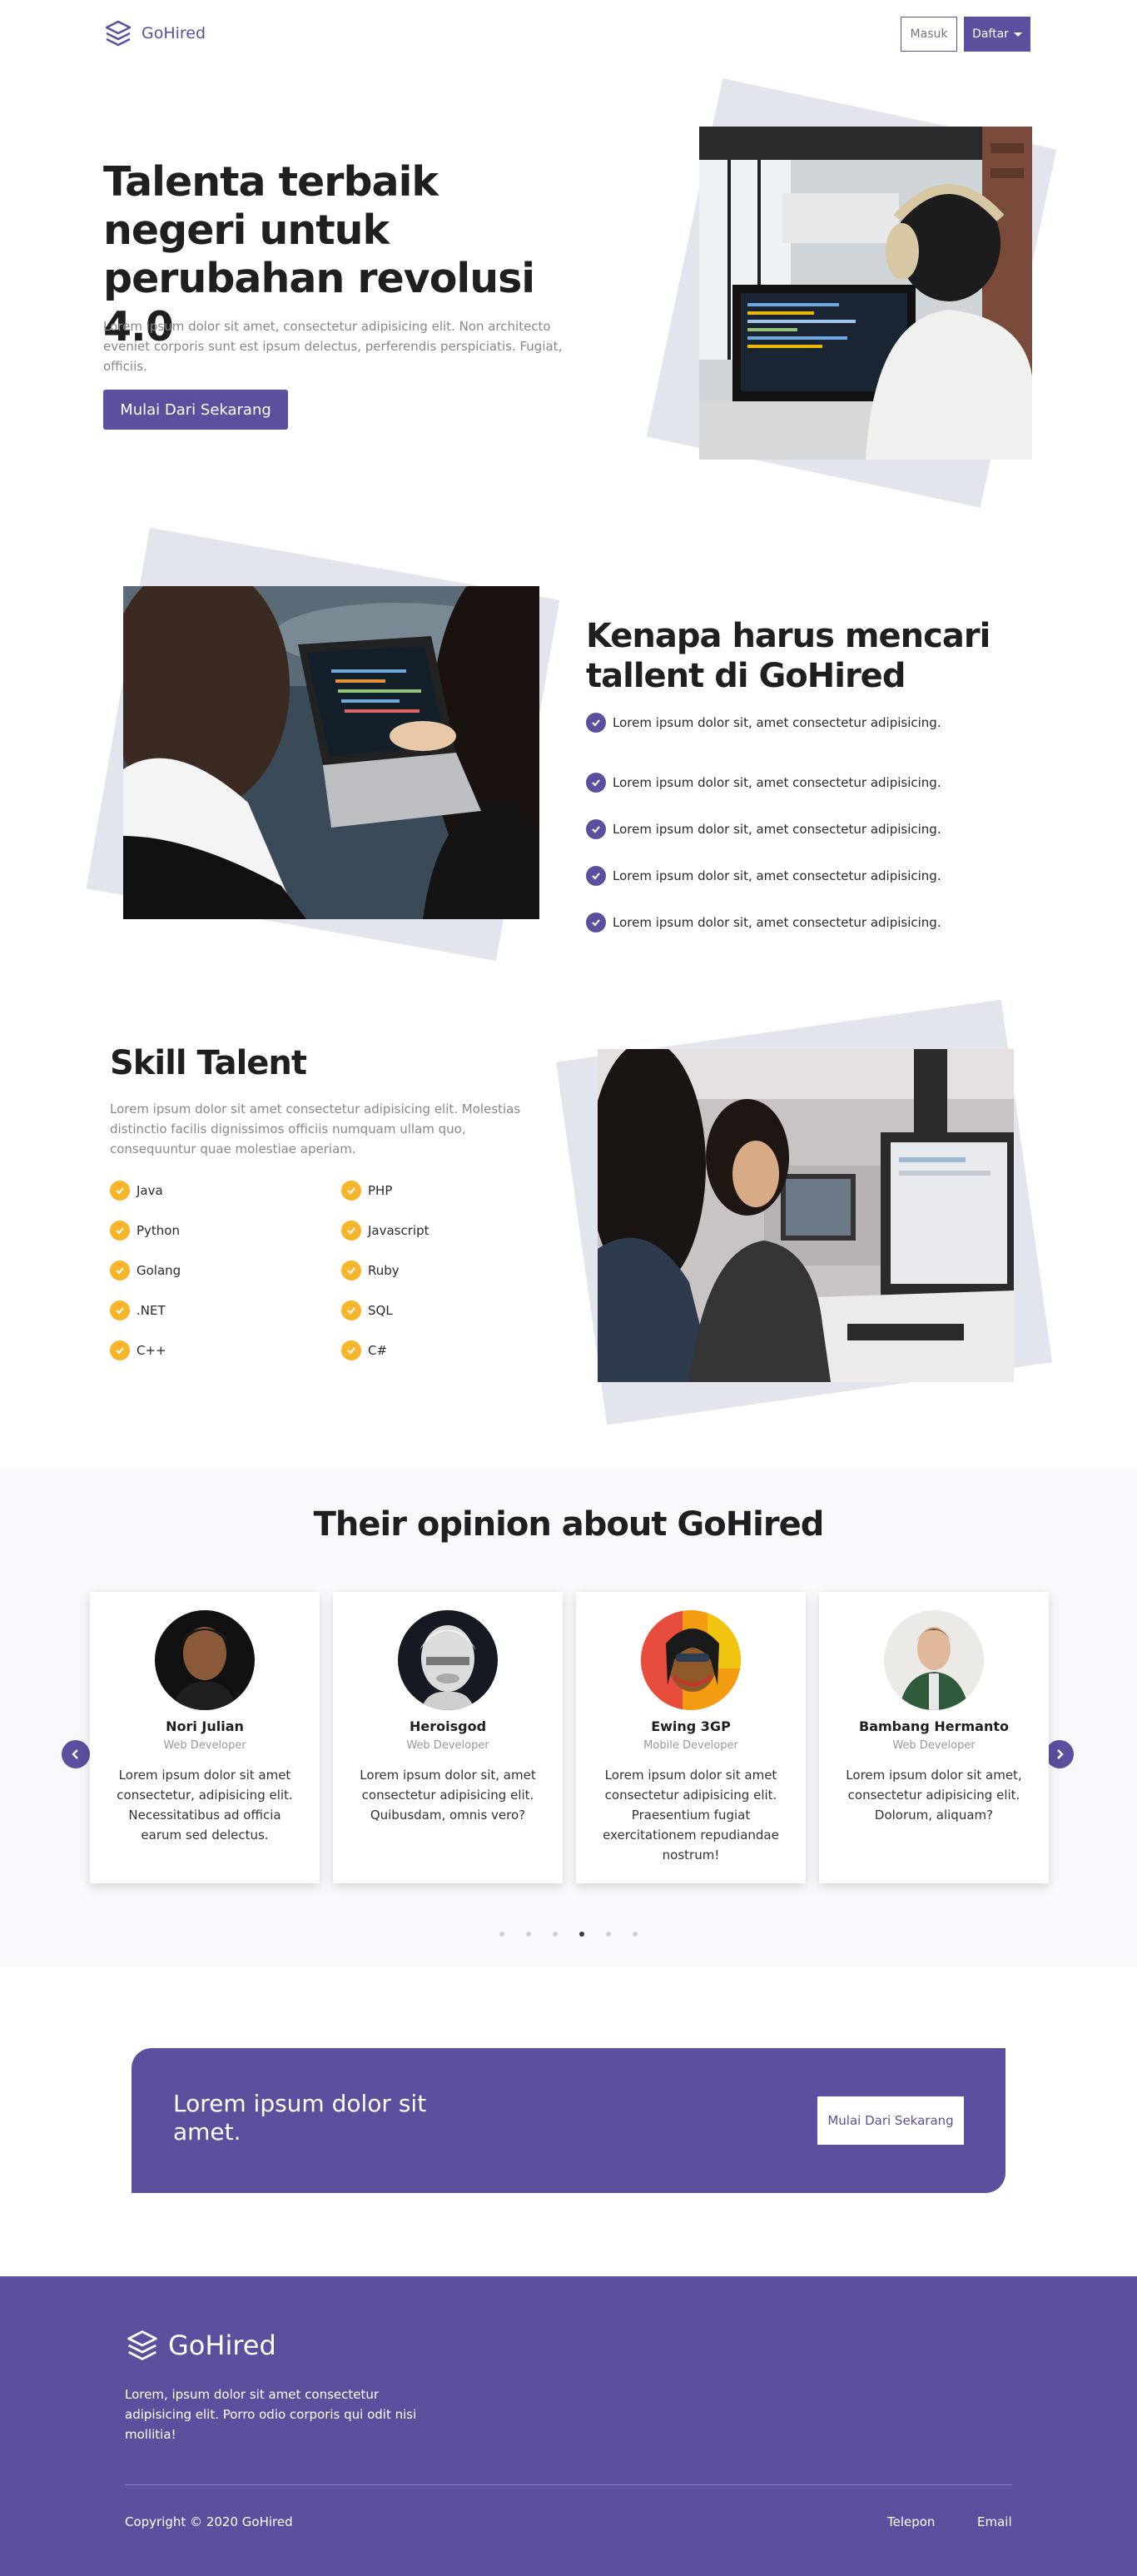 The image size is (1137, 2576). I want to click on skill-item: Python, so click(225, 1231).